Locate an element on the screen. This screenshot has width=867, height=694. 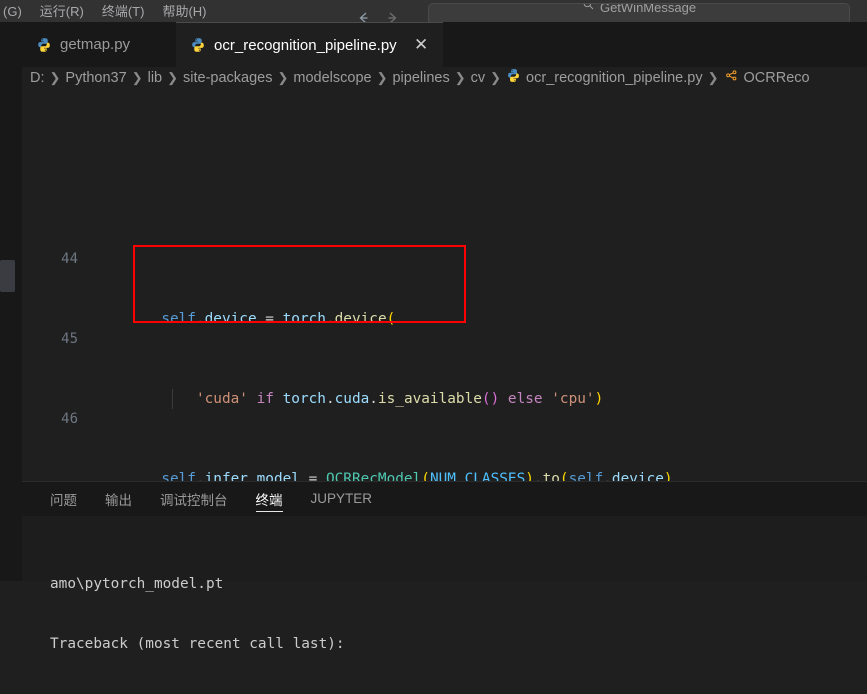
back-button is located at coordinates (364, 11).